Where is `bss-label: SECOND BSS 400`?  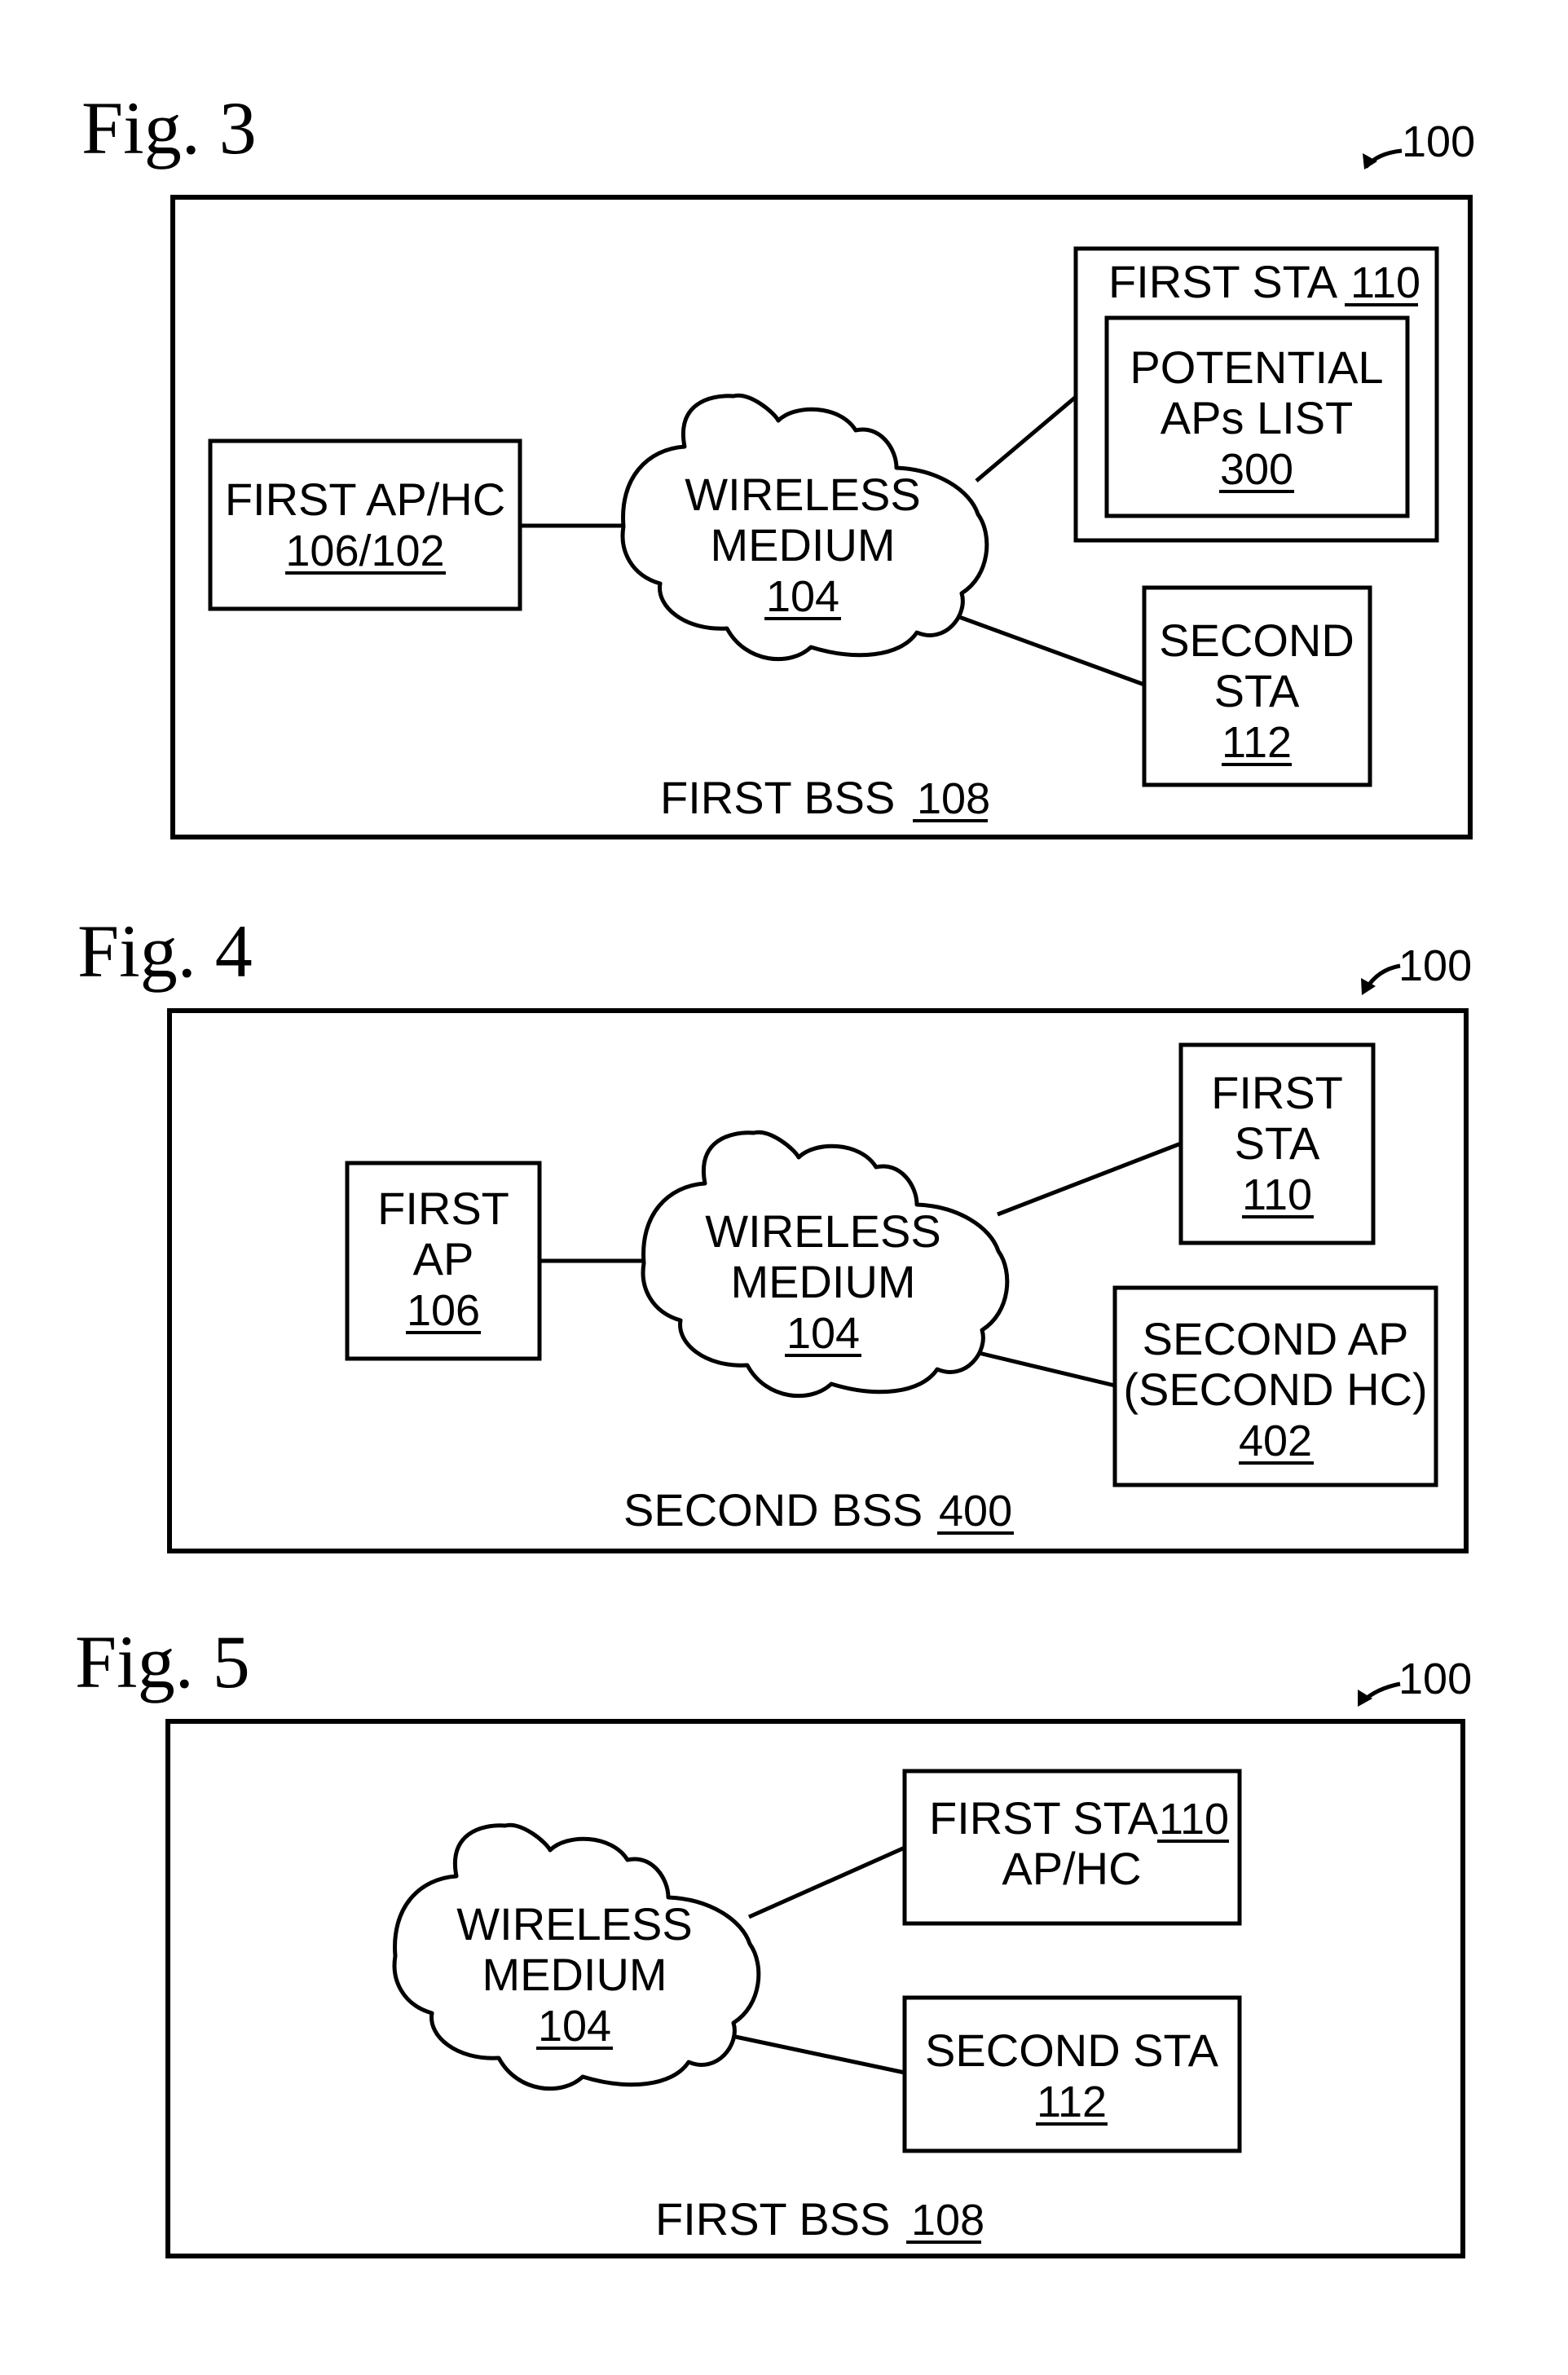
bss-label: SECOND BSS 400 is located at coordinates (818, 1510).